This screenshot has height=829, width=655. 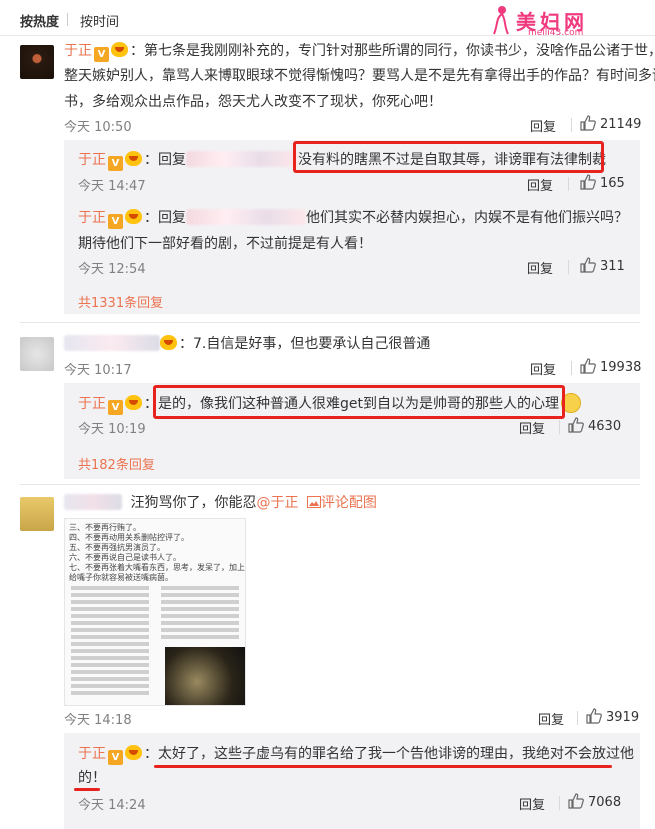 I want to click on comment-time: 今天 10:17, so click(x=98, y=370).